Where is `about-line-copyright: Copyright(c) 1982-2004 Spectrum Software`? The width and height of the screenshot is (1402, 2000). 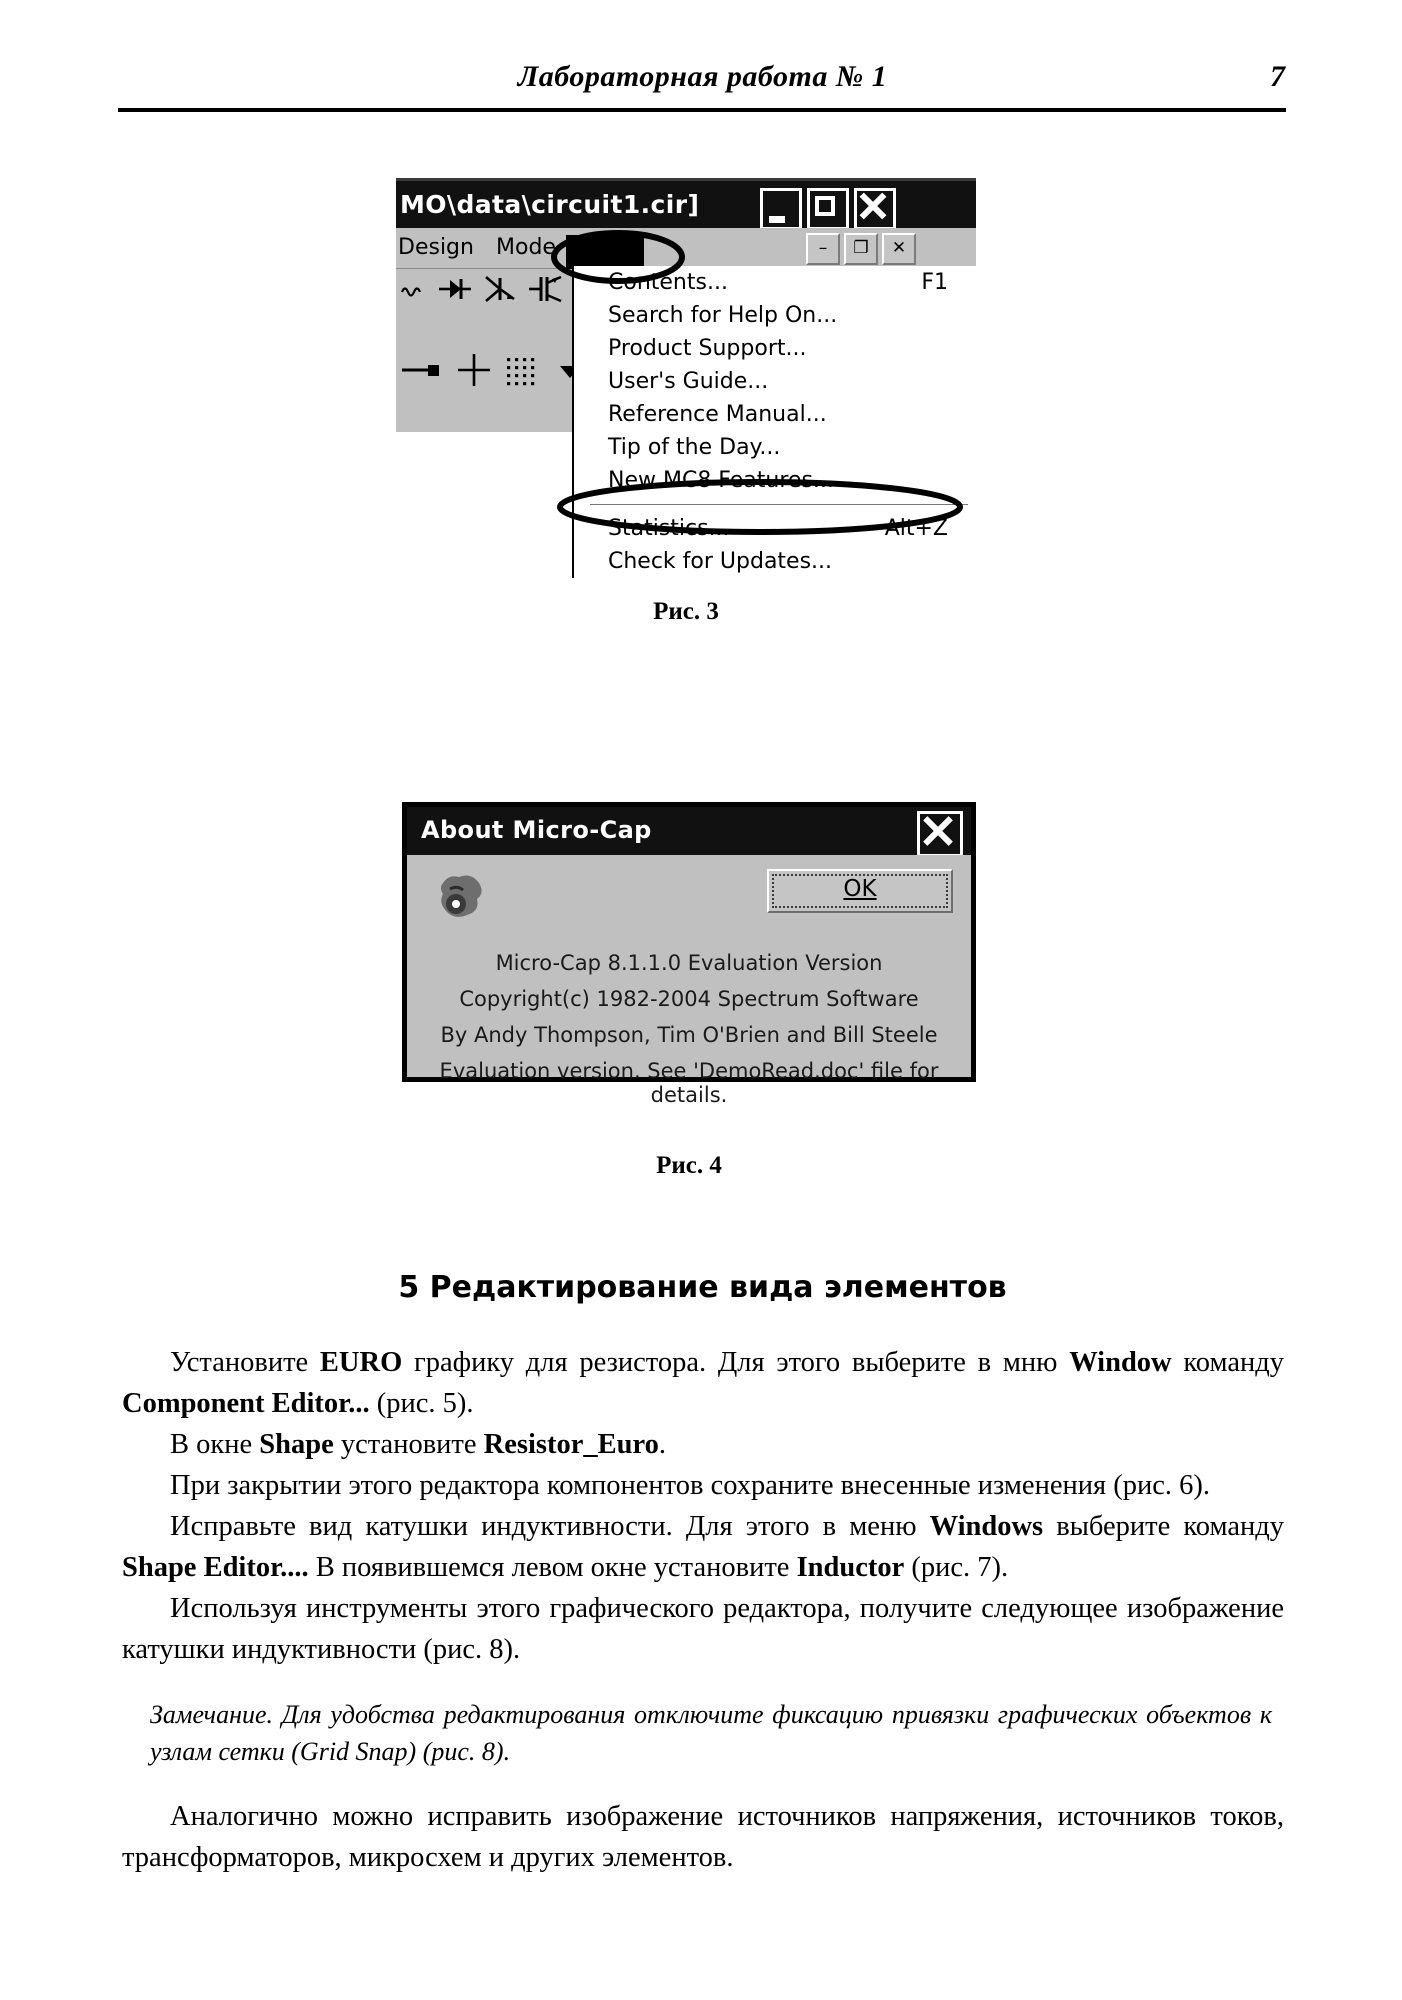
about-line-copyright: Copyright(c) 1982-2004 Spectrum Software is located at coordinates (689, 999).